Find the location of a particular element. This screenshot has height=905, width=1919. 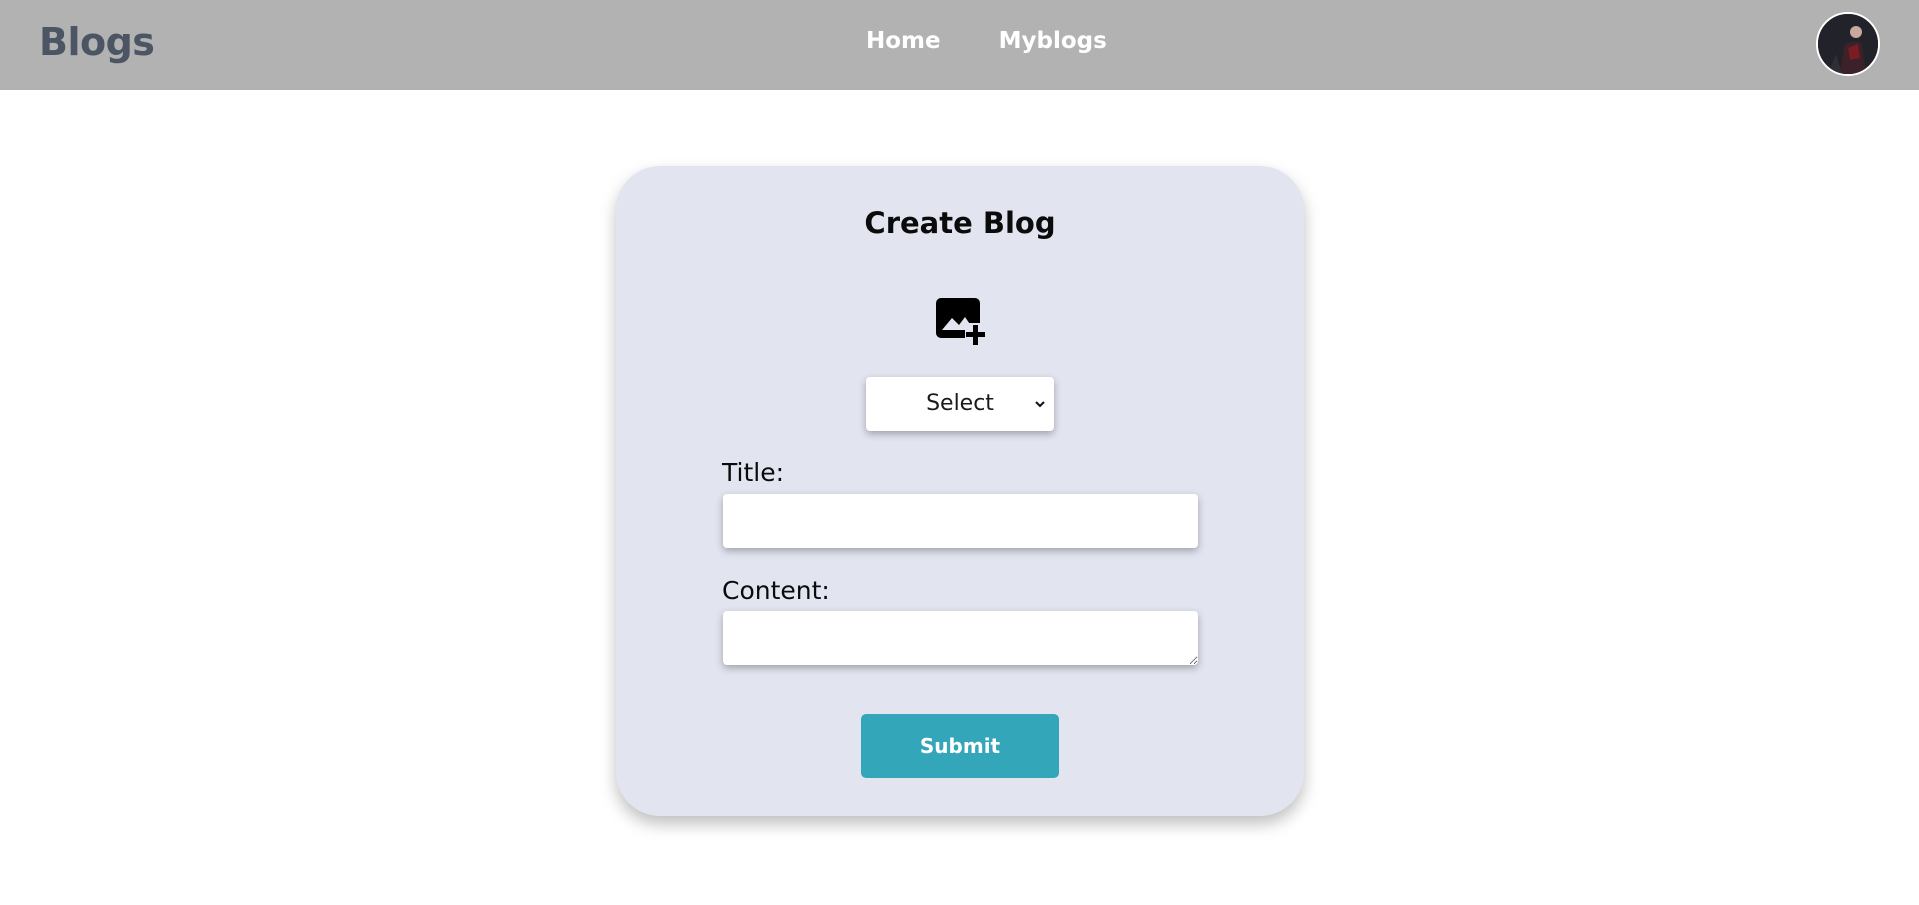

add-photo-icon is located at coordinates (961, 321).